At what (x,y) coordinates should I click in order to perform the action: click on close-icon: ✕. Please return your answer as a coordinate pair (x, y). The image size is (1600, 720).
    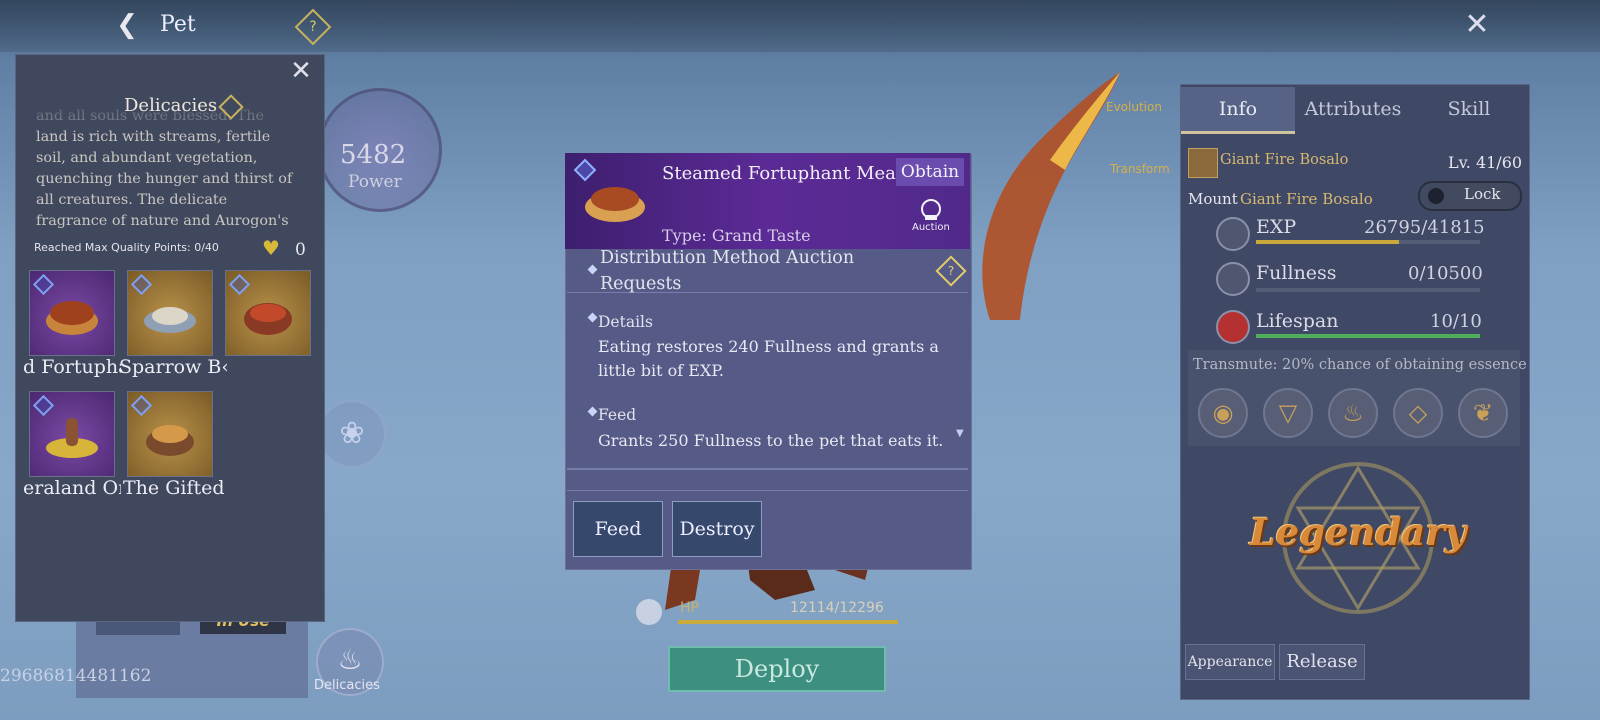
    Looking at the image, I should click on (1477, 25).